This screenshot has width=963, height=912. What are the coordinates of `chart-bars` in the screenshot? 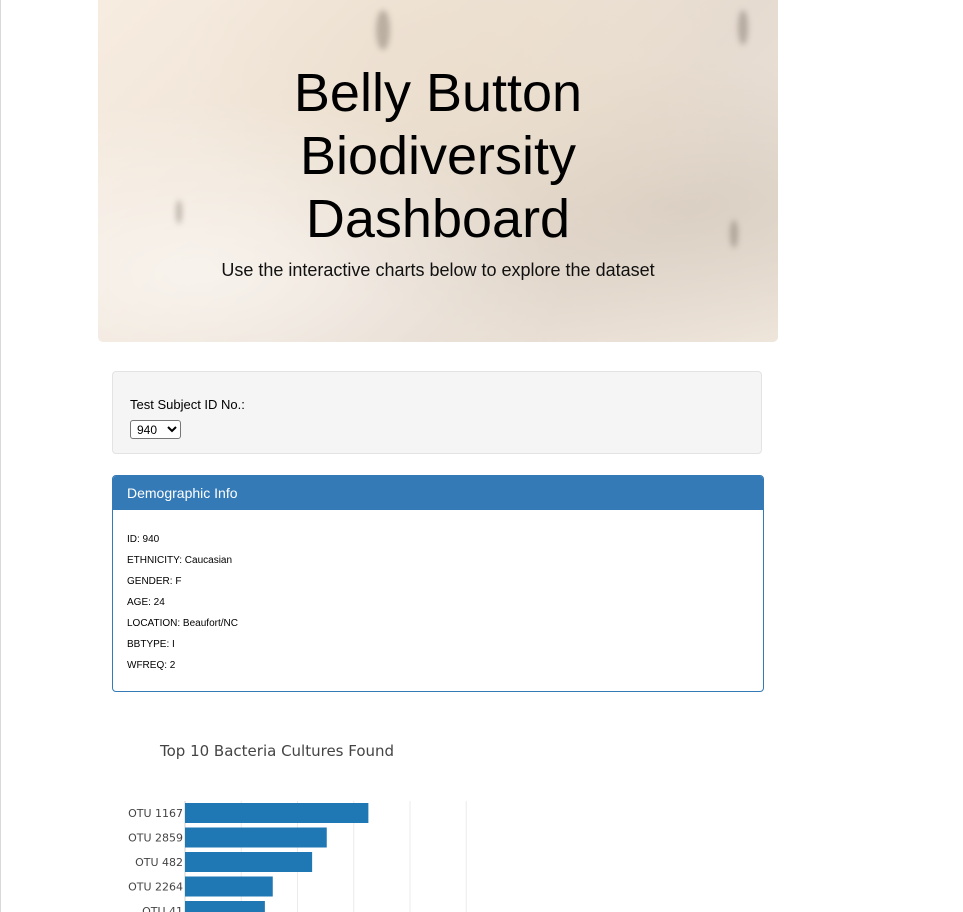 It's located at (277, 857).